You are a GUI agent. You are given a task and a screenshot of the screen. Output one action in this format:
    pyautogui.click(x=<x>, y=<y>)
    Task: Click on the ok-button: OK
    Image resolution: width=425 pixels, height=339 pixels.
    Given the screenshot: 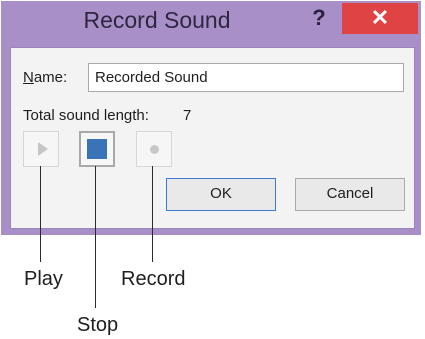 What is the action you would take?
    pyautogui.click(x=221, y=194)
    